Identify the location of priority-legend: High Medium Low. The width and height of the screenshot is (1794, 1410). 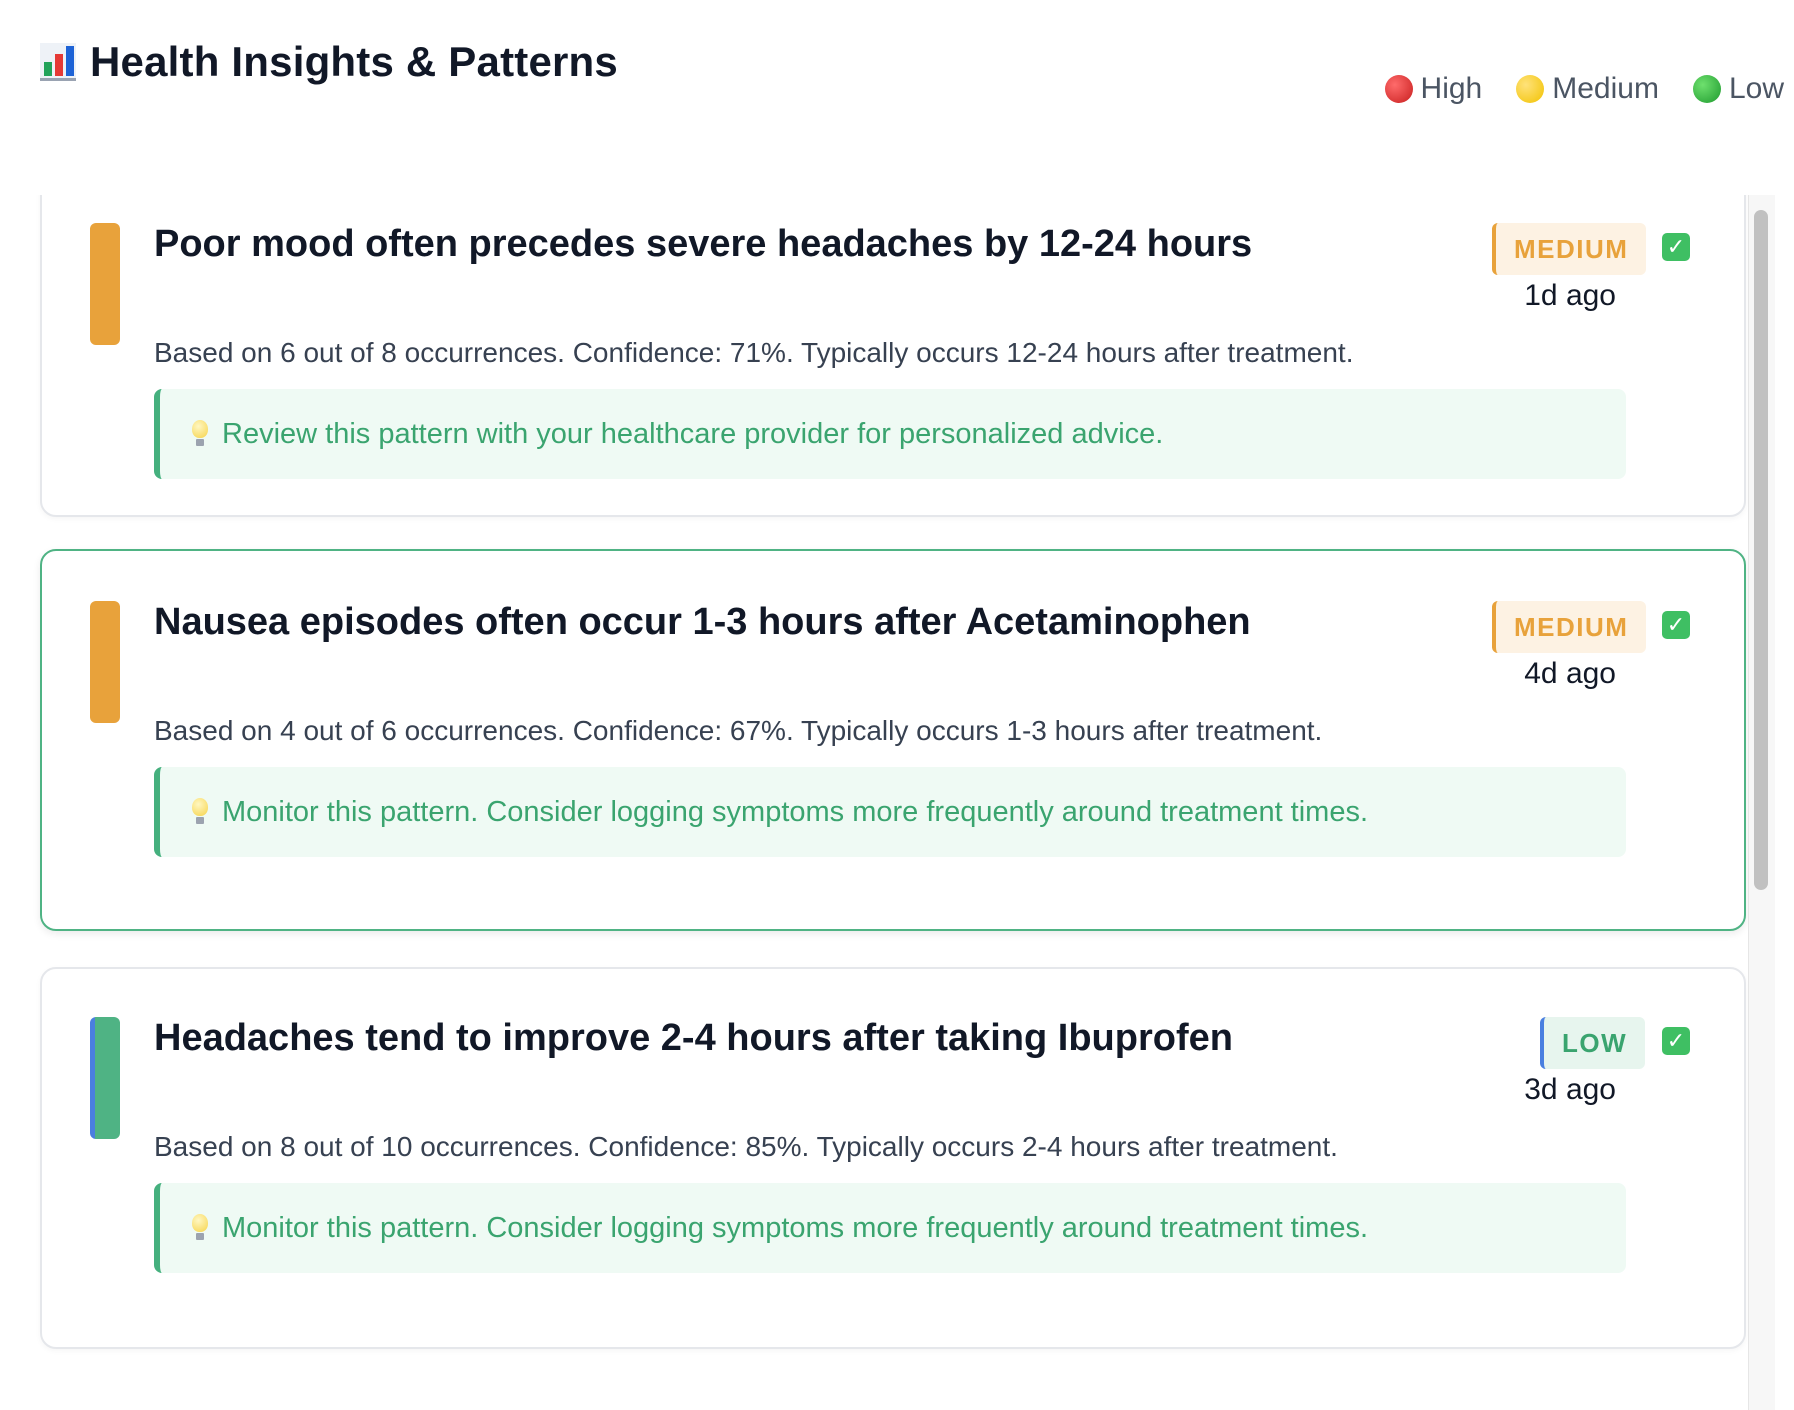
(1584, 89).